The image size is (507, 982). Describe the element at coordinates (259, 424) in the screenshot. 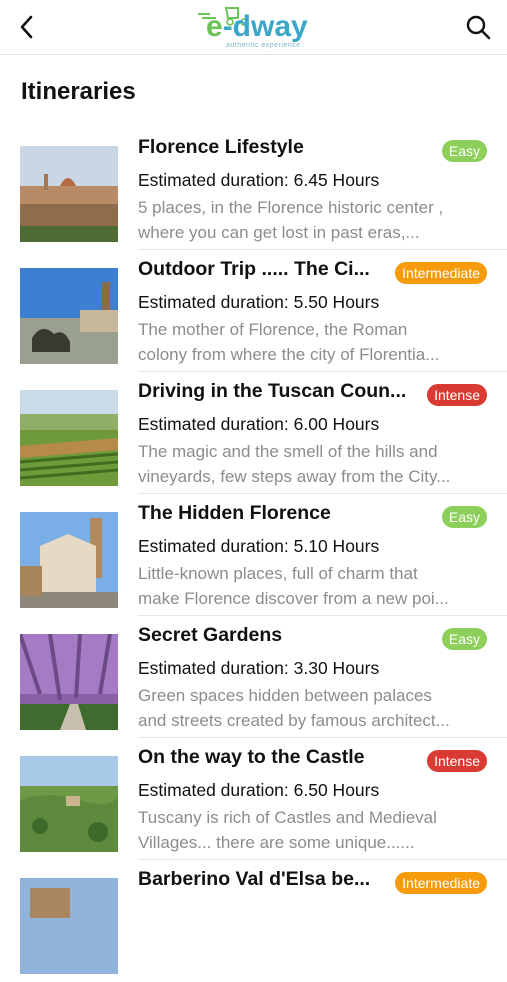

I see `itinerary-duration: Estimated duration: 6.00 Hours` at that location.